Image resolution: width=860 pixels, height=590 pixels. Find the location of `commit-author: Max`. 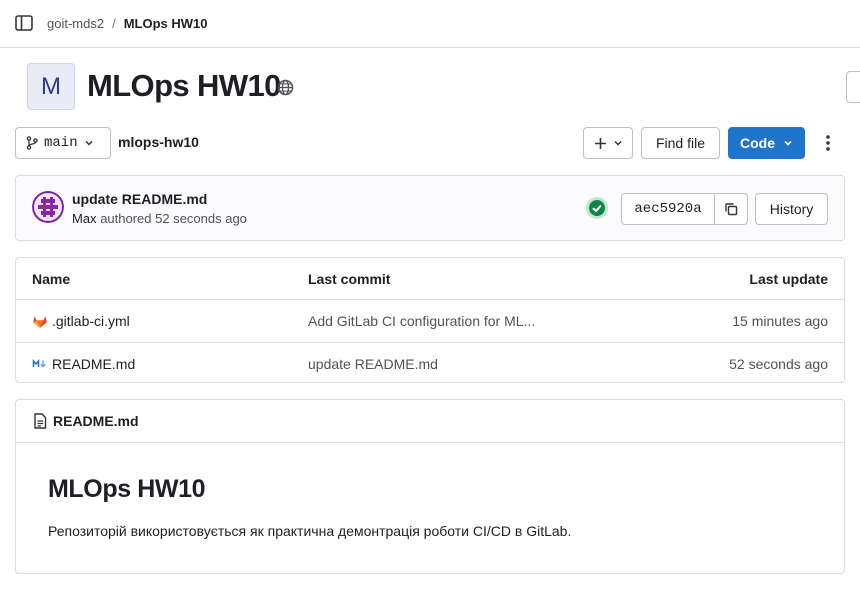

commit-author: Max is located at coordinates (84, 218).